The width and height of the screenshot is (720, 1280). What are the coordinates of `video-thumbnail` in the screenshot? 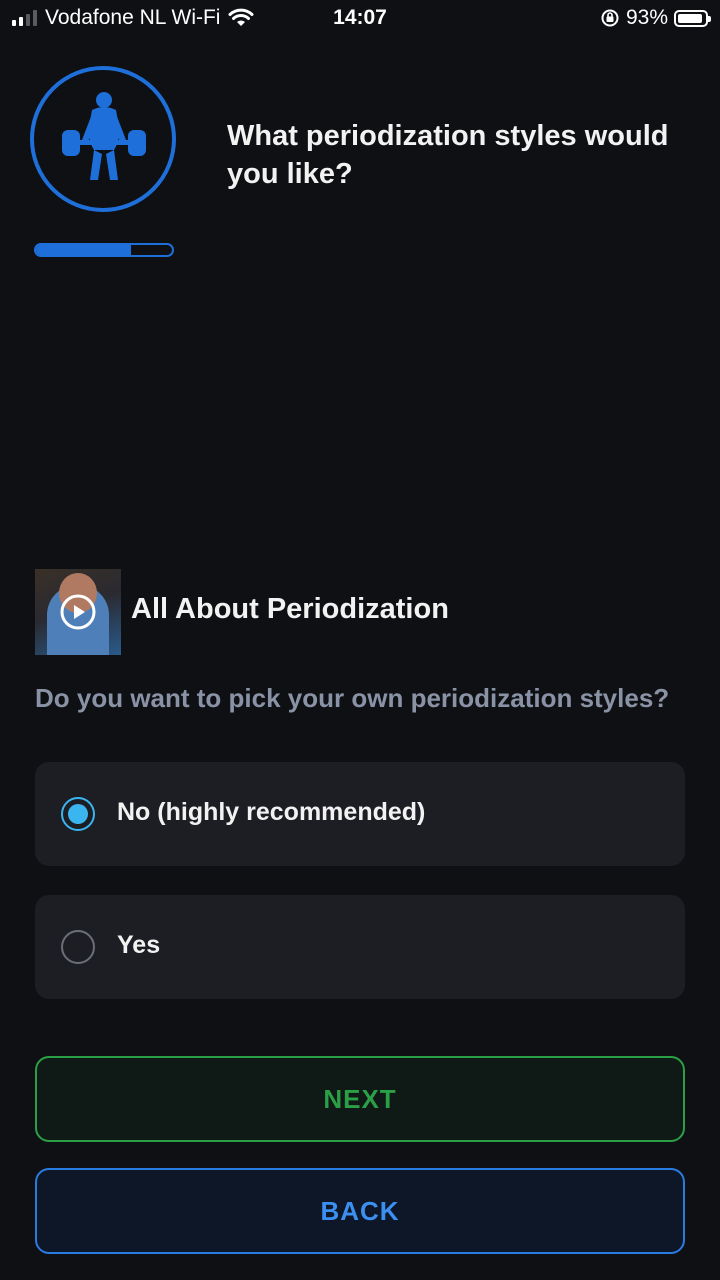 It's located at (78, 612).